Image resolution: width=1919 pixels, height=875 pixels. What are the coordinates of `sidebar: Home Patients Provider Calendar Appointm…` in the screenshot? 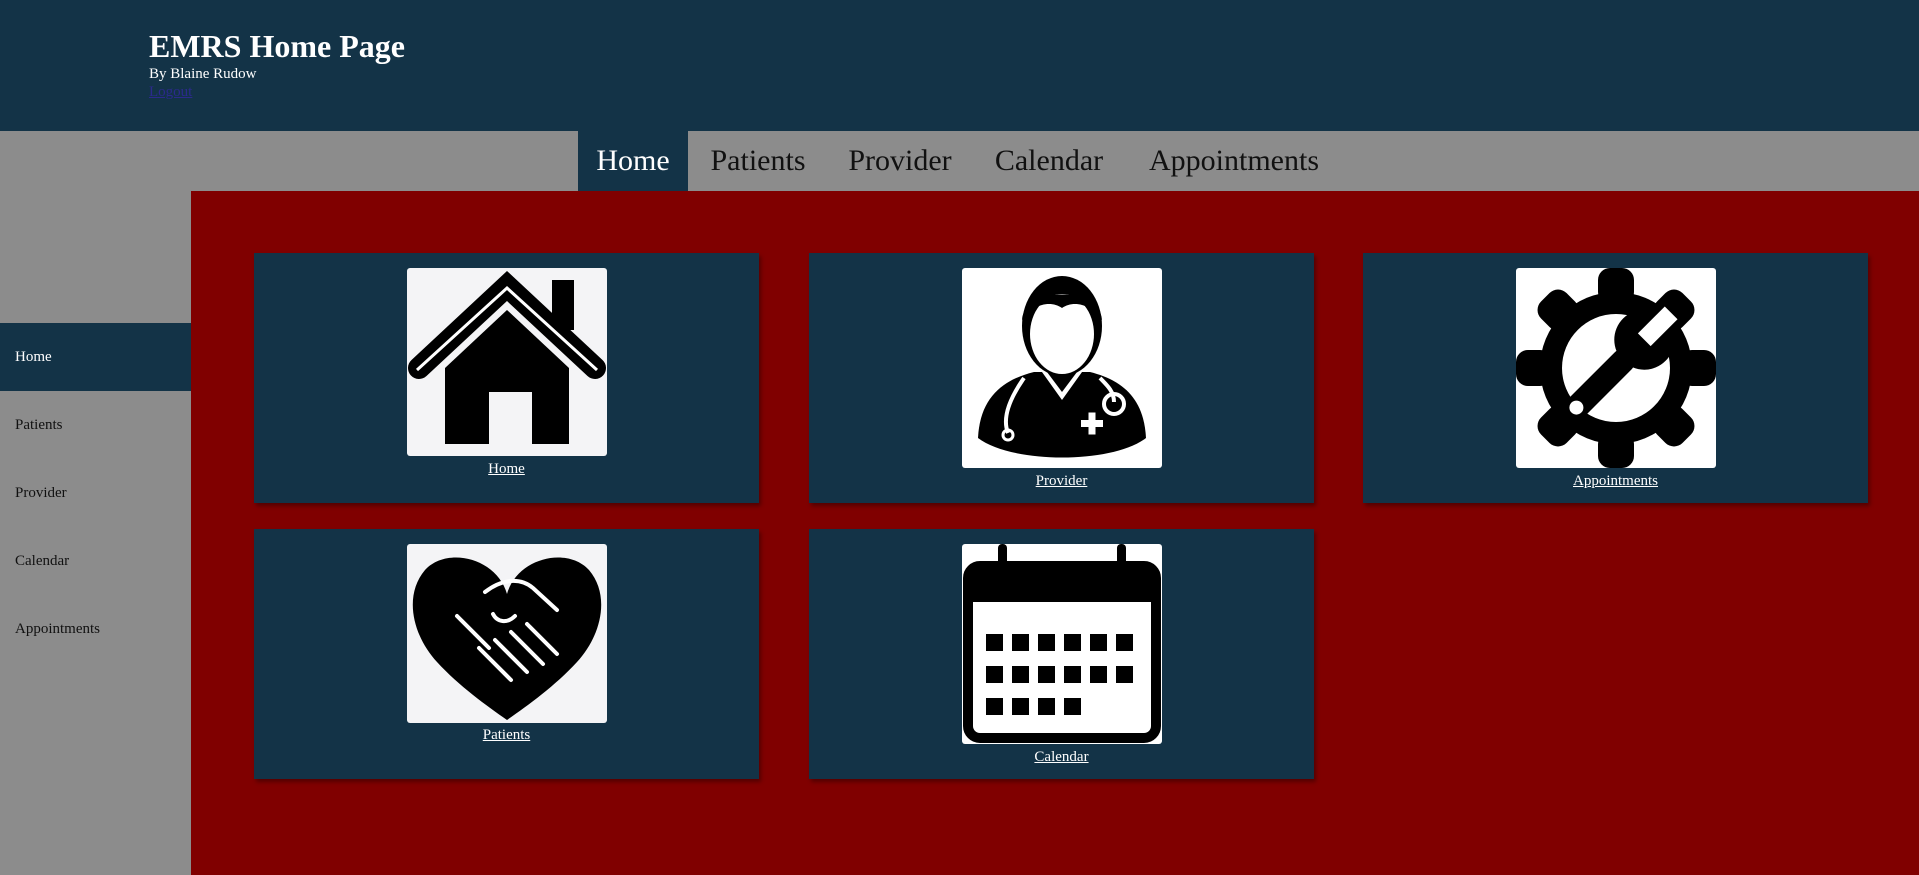 It's located at (95, 533).